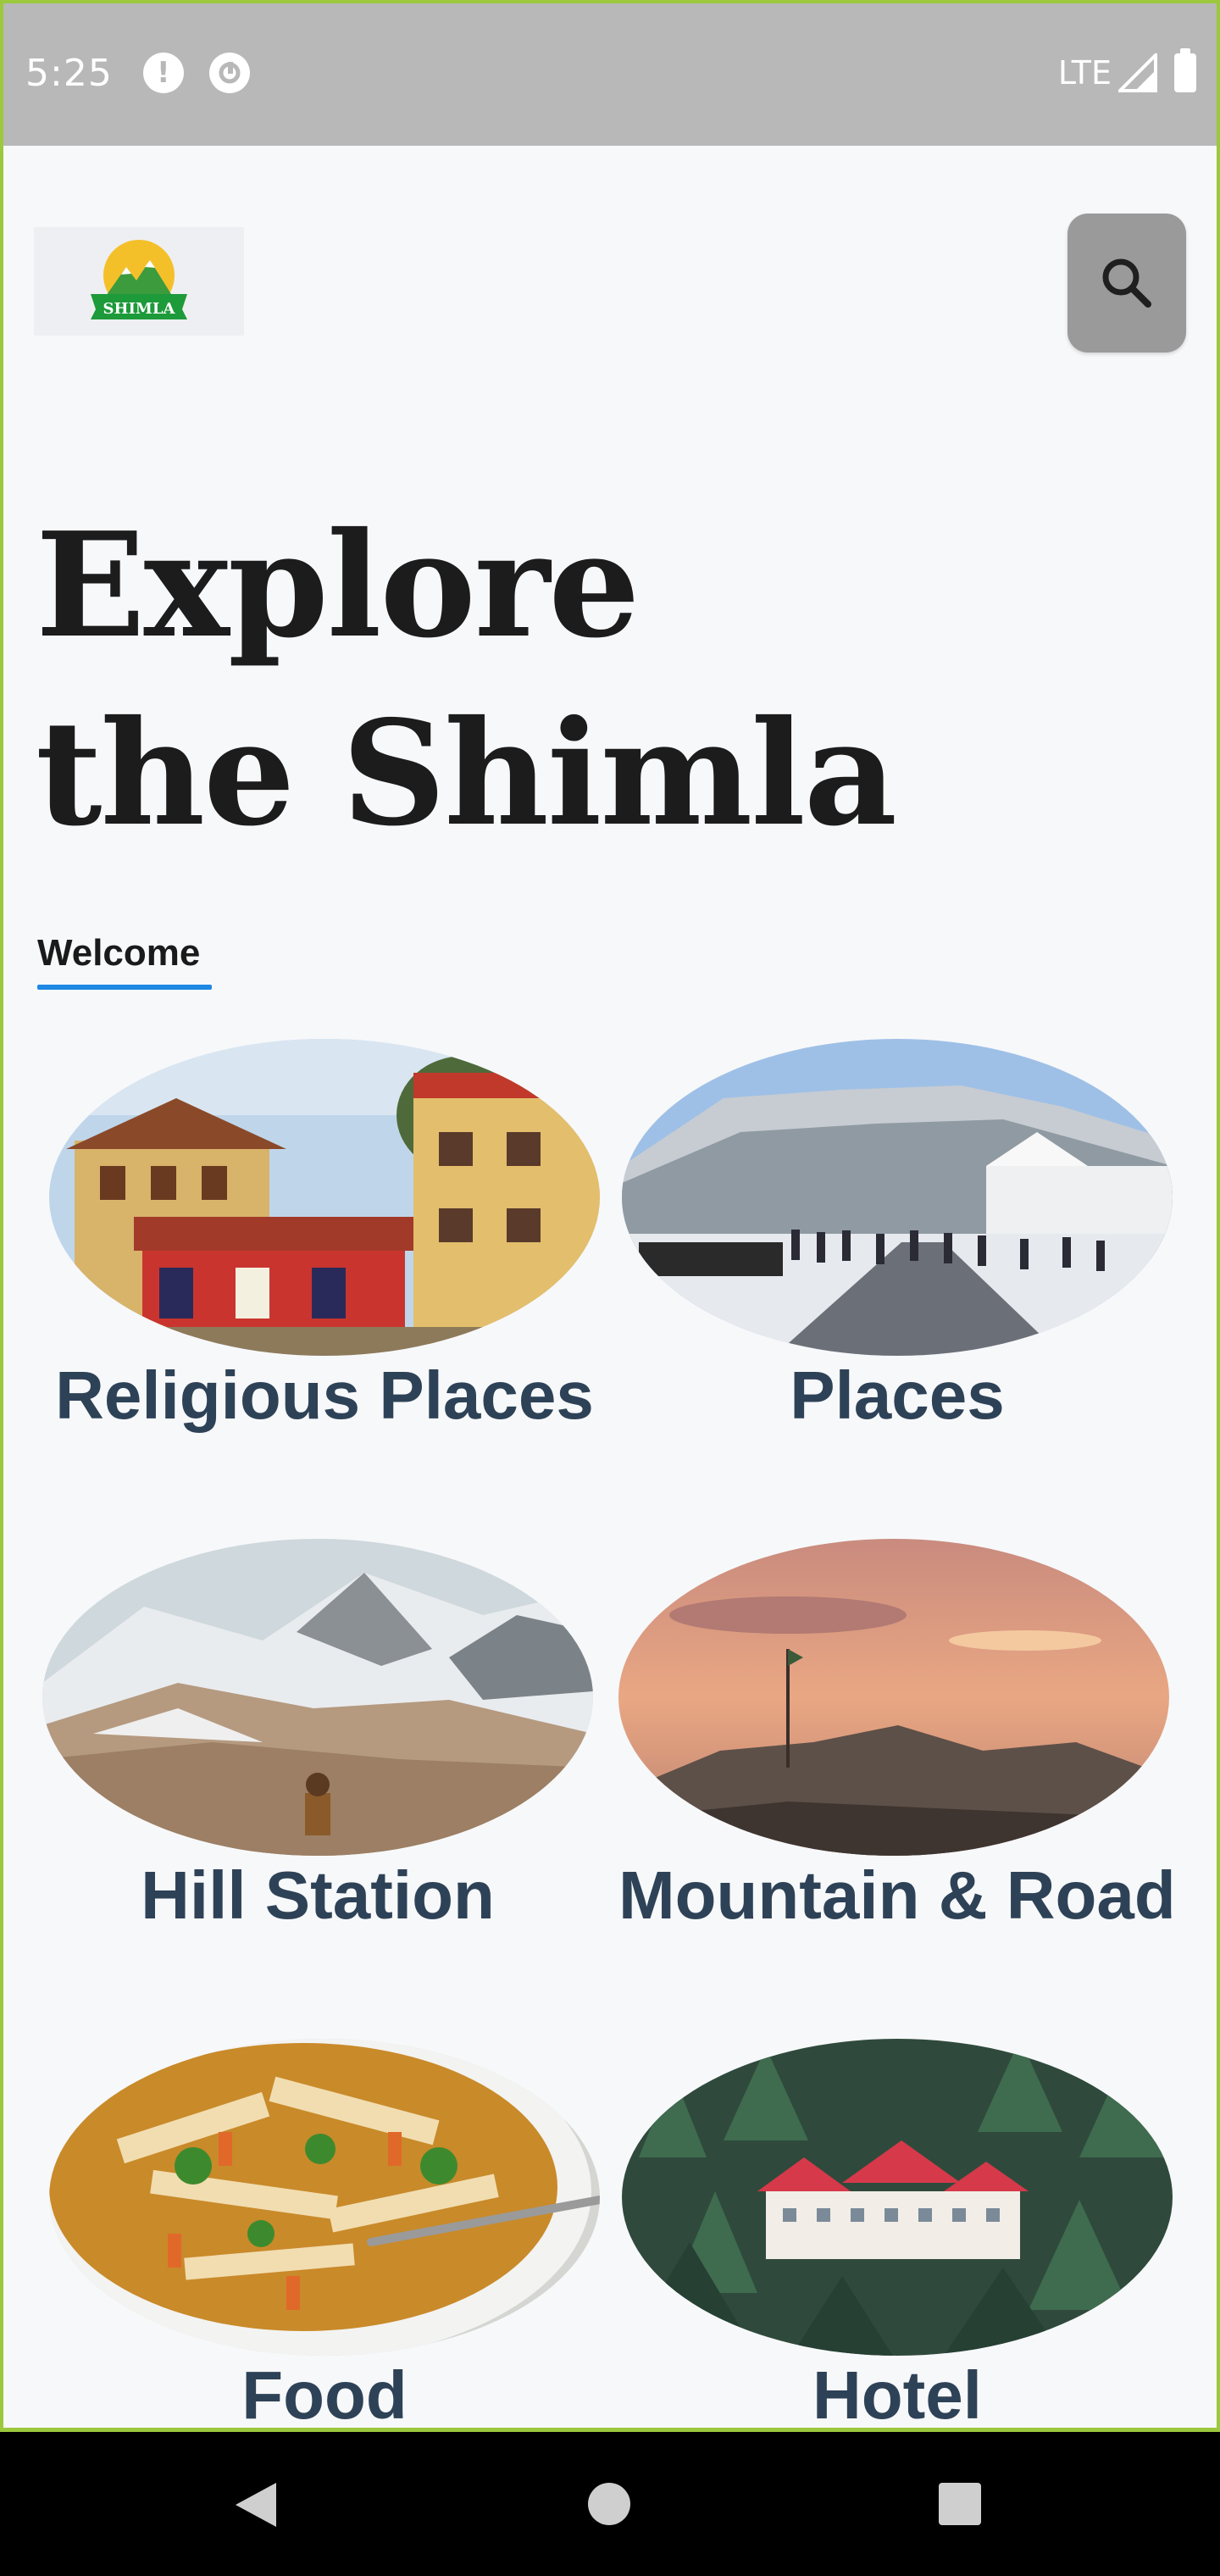 This screenshot has height=2576, width=1220. I want to click on card-label: Mountain & Road, so click(897, 1895).